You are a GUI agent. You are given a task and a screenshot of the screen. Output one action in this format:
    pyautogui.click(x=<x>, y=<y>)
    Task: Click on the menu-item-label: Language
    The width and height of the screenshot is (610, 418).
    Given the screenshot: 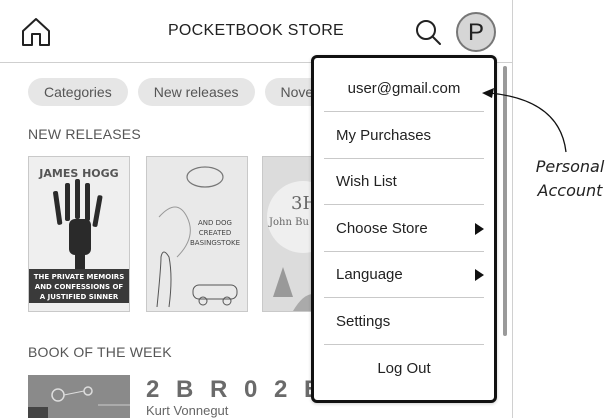 What is the action you would take?
    pyautogui.click(x=369, y=274)
    